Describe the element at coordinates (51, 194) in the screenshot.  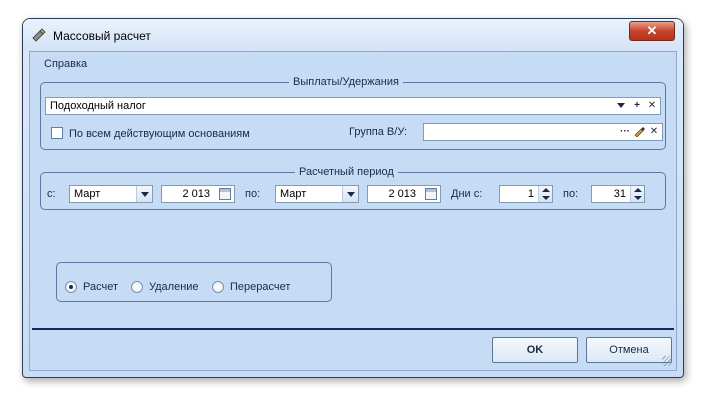
I see `from-label: с:` at that location.